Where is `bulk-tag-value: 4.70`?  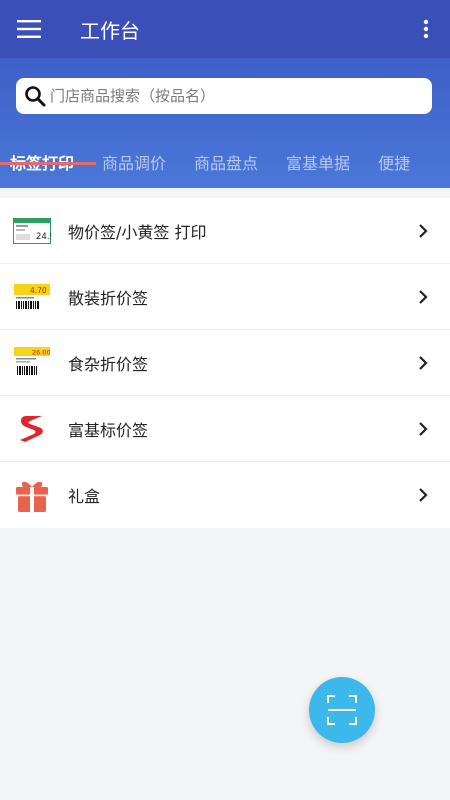
bulk-tag-value: 4.70 is located at coordinates (38, 290).